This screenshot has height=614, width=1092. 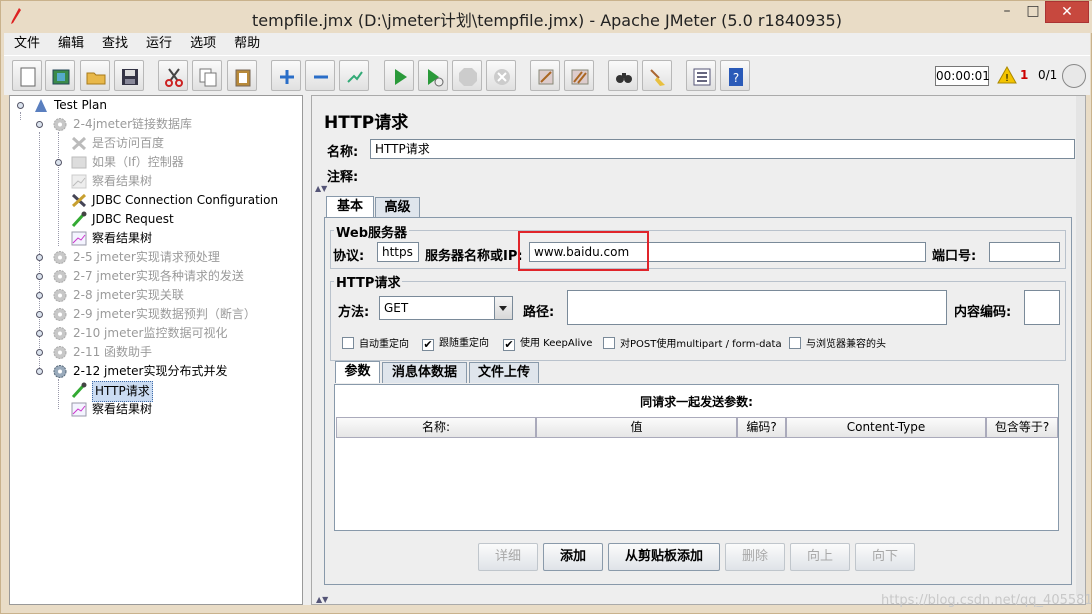 I want to click on expand-button, so click(x=286, y=75).